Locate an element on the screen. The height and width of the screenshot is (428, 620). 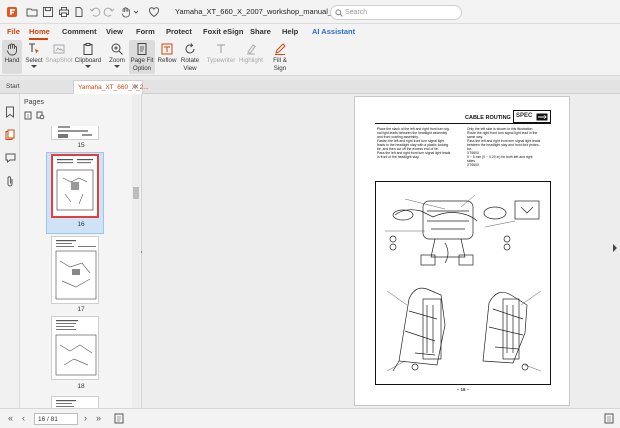
menu-share: Share is located at coordinates (260, 31).